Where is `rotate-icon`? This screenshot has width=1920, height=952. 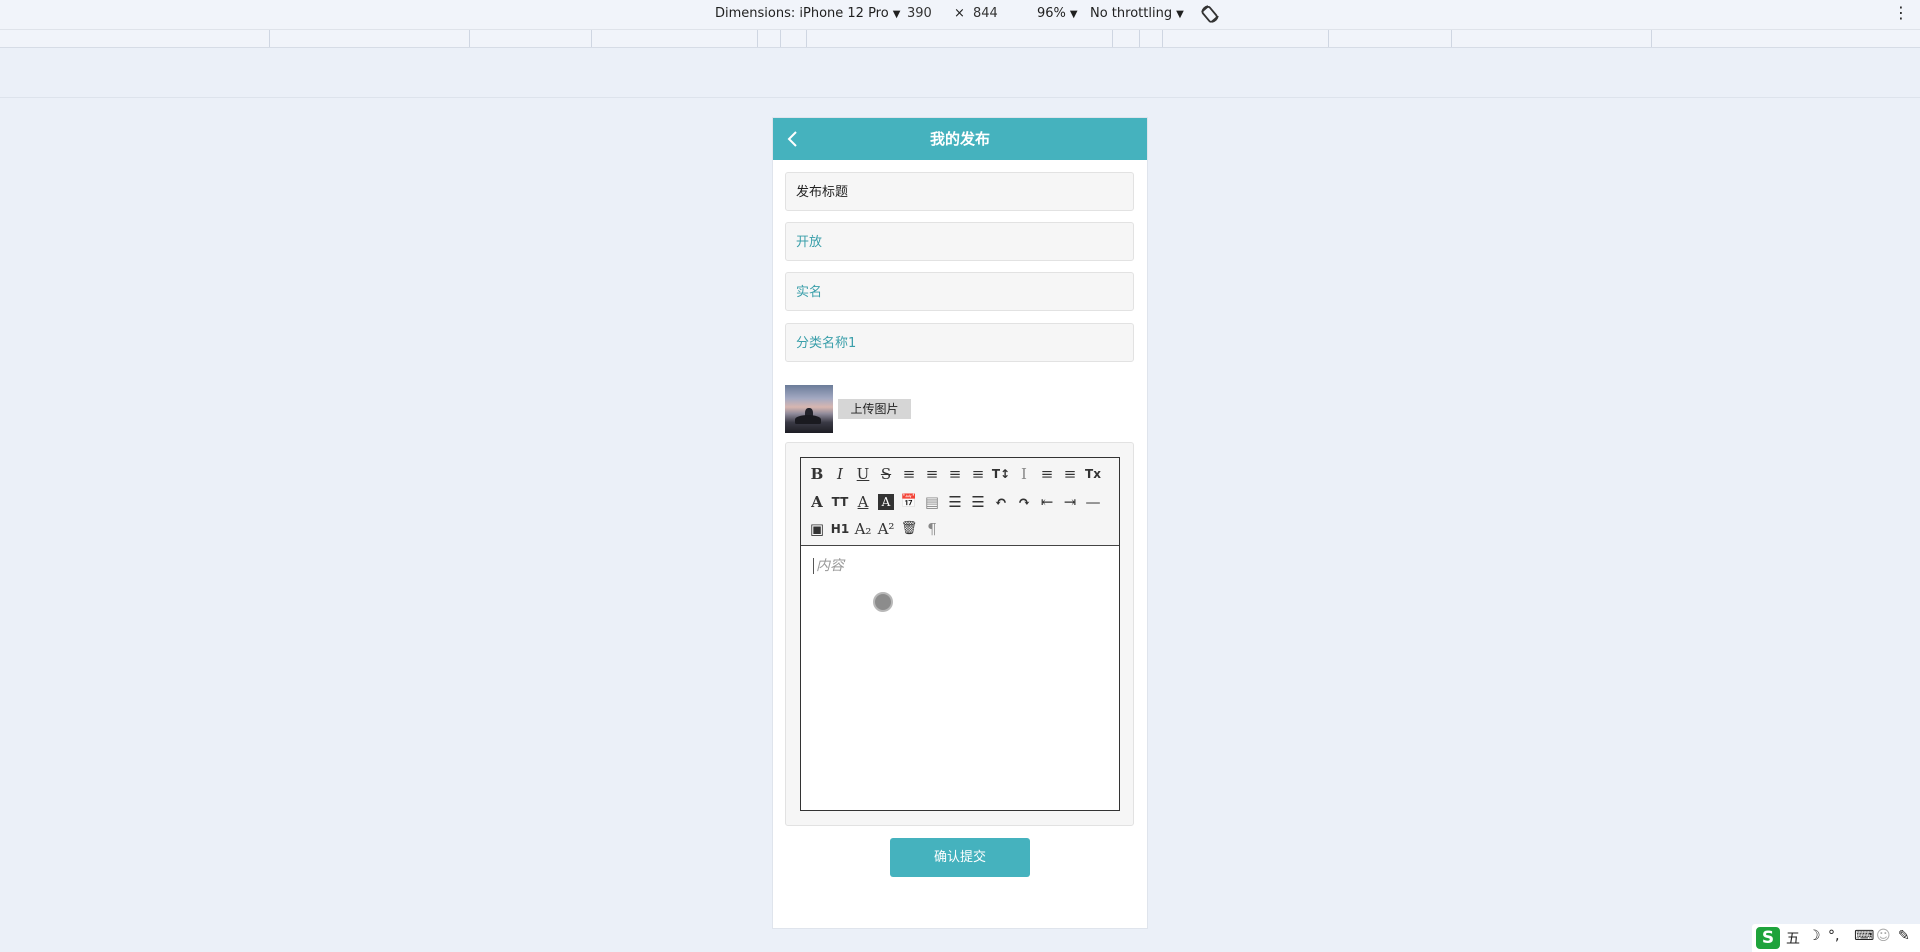
rotate-icon is located at coordinates (1210, 14).